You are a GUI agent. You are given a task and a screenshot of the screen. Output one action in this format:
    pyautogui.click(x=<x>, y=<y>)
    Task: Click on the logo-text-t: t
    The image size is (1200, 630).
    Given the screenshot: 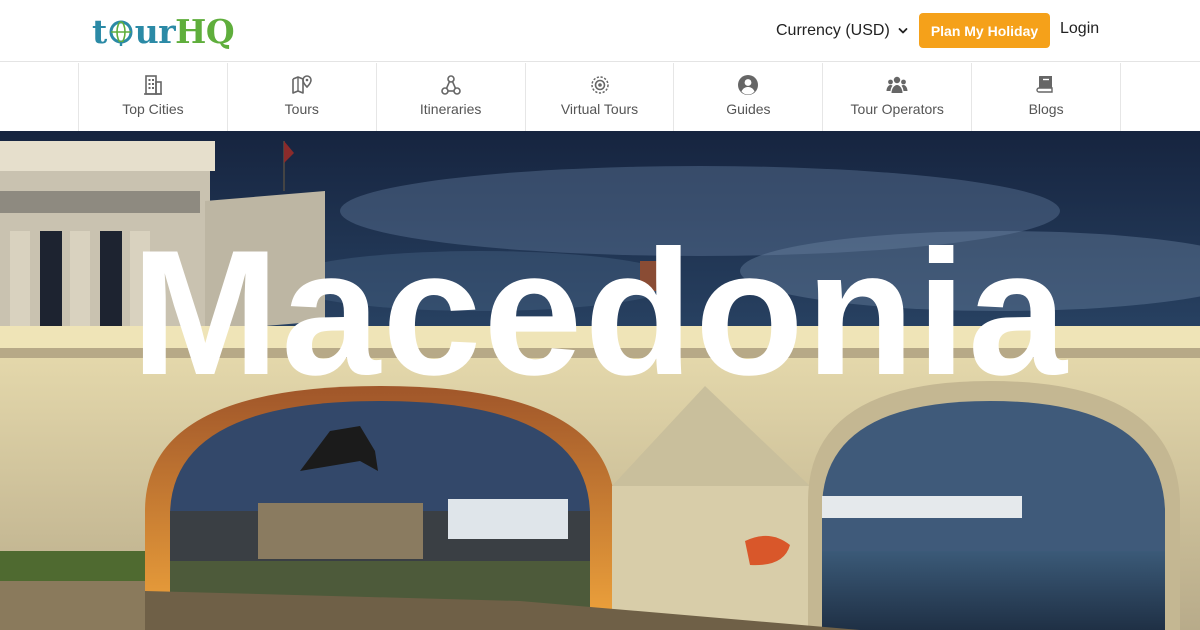 What is the action you would take?
    pyautogui.click(x=99, y=31)
    